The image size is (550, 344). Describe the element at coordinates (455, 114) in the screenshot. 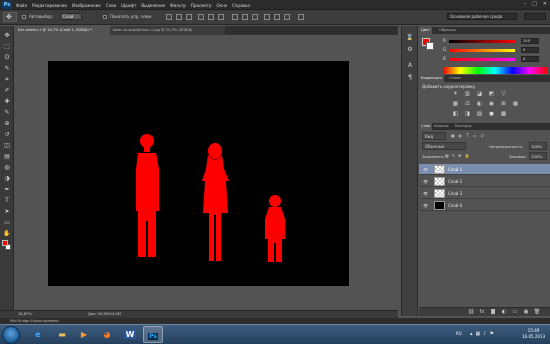

I see `invert-icon: ◧` at that location.